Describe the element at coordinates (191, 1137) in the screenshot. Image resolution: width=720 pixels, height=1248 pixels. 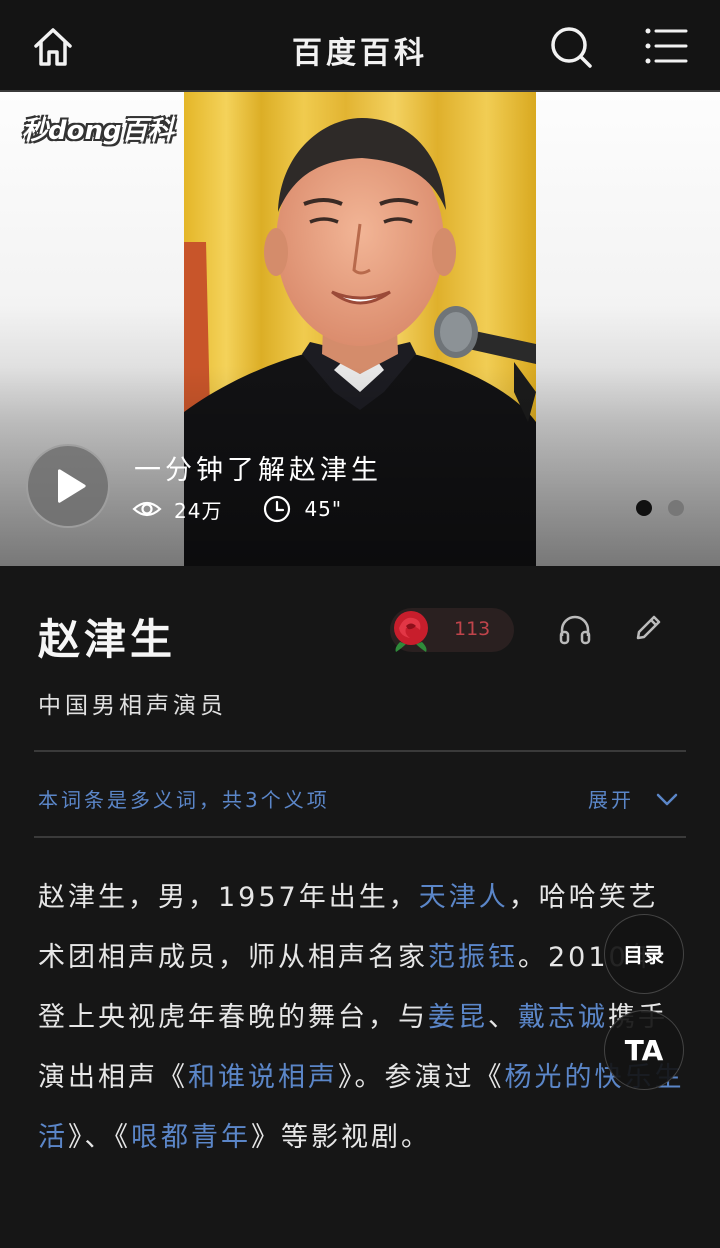
I see `link-gendu: 哏都青年` at that location.